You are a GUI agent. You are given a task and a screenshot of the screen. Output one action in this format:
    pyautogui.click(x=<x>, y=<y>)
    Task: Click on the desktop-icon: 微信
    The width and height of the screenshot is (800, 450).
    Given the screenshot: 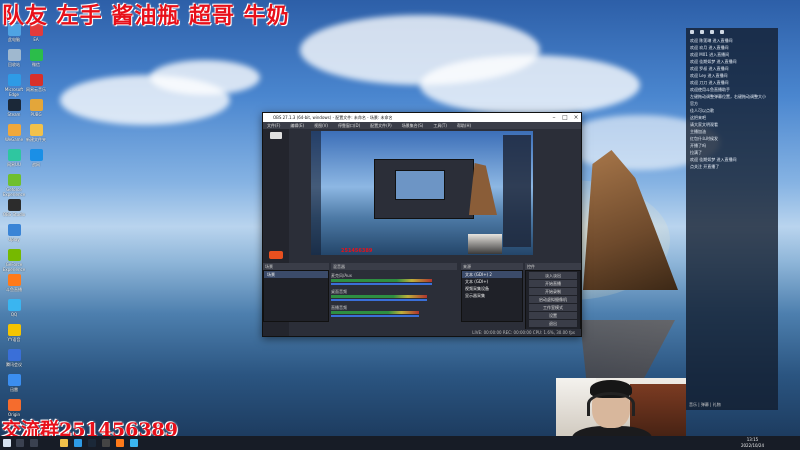 What is the action you would take?
    pyautogui.click(x=36, y=61)
    